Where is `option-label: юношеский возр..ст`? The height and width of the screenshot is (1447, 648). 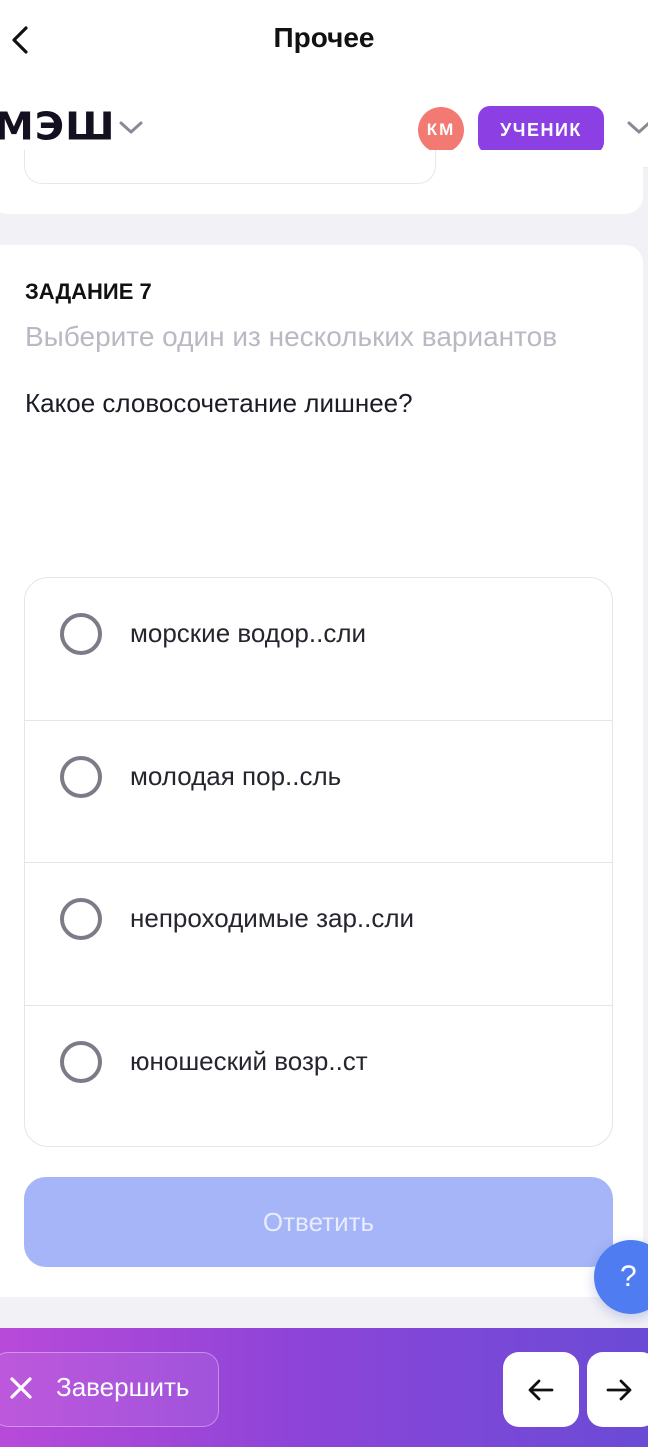
option-label: юношеский возр..ст is located at coordinates (249, 1060).